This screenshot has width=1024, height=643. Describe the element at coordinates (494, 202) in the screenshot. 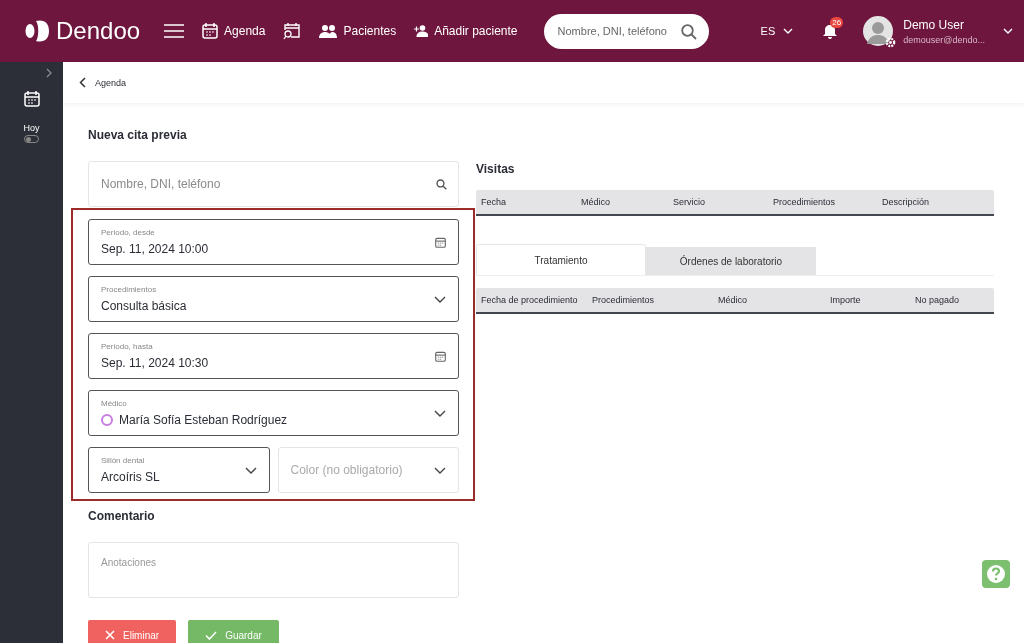

I see `column-header: Fecha` at that location.